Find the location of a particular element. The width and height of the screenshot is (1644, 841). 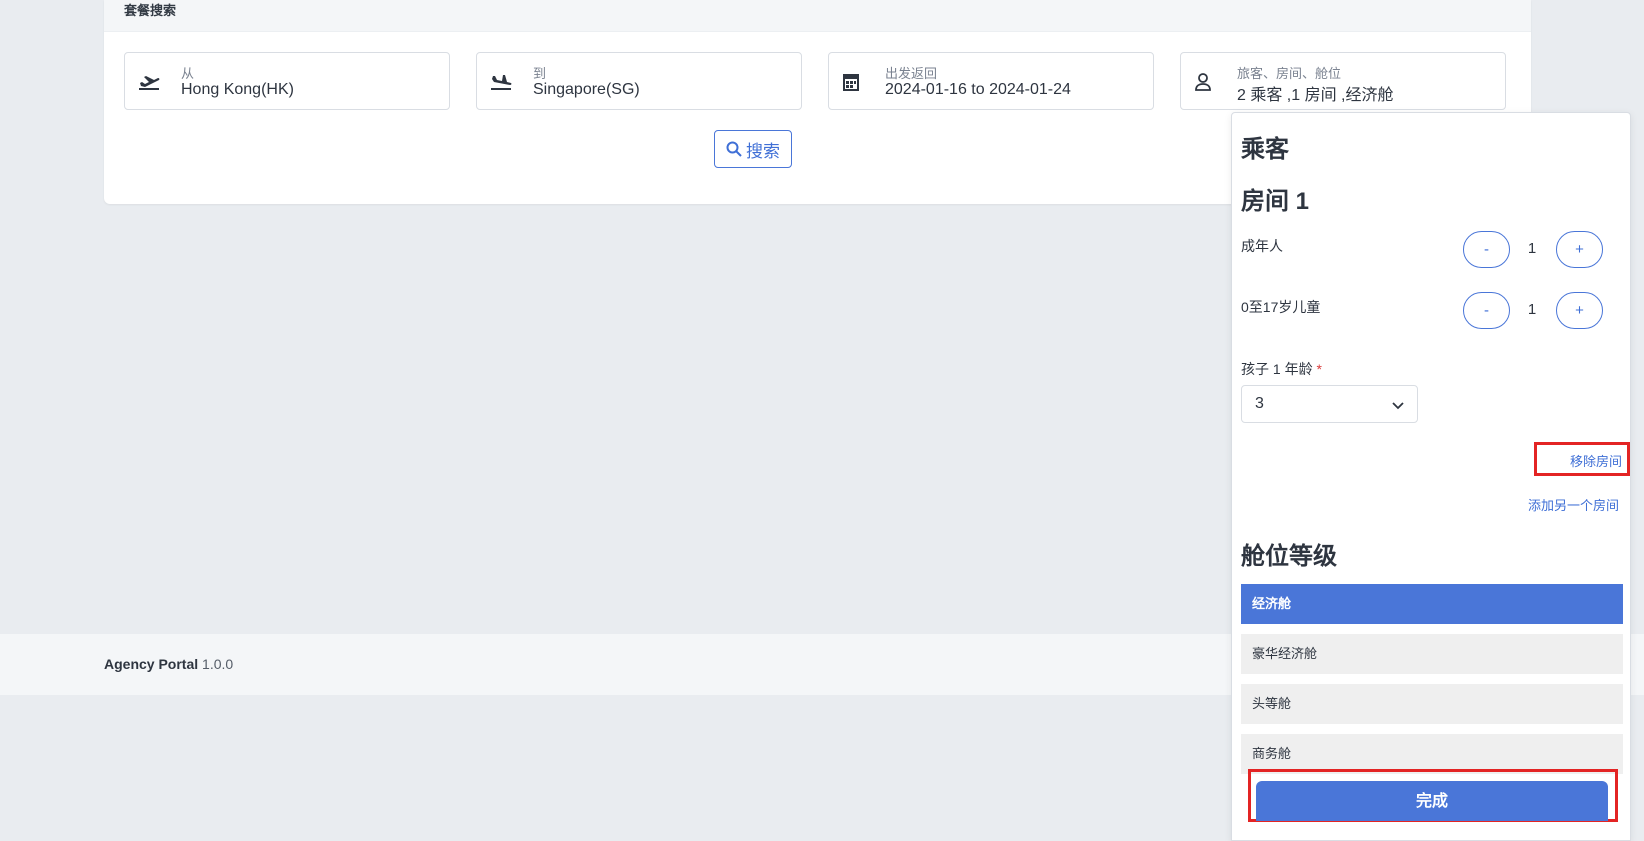

adults-label: 成年人 is located at coordinates (1262, 246).